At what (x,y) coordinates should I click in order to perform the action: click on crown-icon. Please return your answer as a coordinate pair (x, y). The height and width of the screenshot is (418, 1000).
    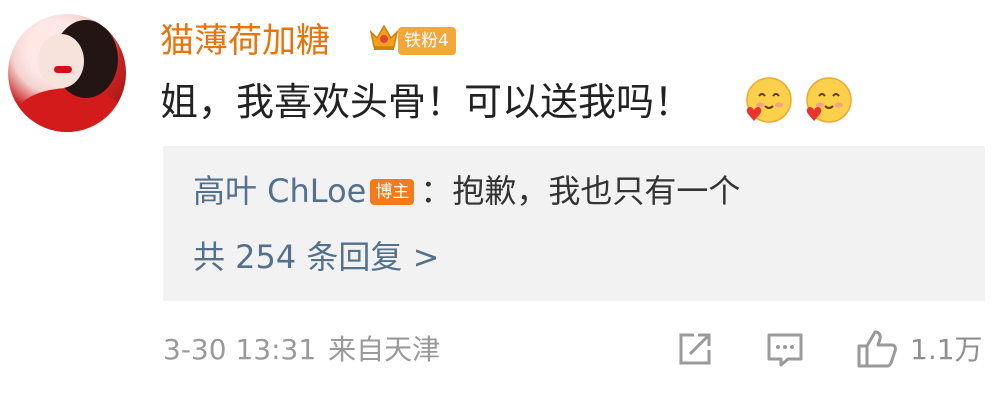
    Looking at the image, I should click on (384, 37).